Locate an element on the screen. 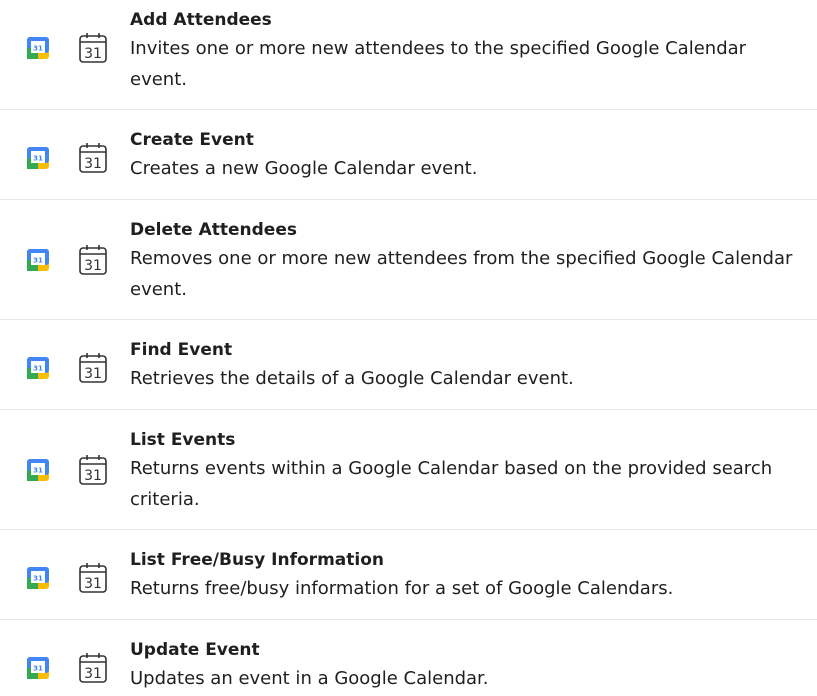 The image size is (817, 696). action-title: Create Event is located at coordinates (192, 140).